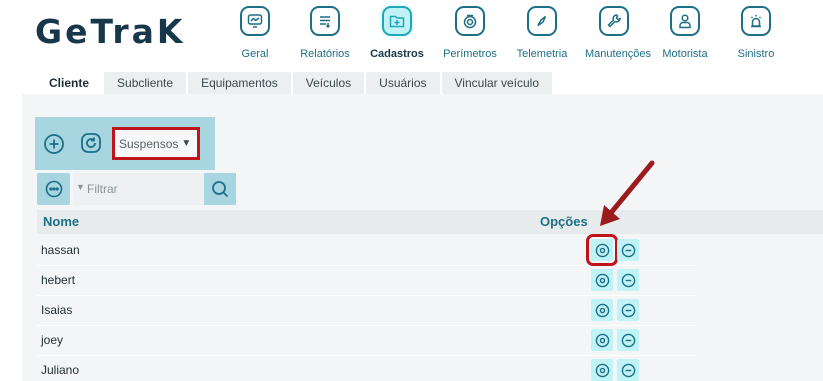  What do you see at coordinates (367, 311) in the screenshot?
I see `table-row: Isaias` at bounding box center [367, 311].